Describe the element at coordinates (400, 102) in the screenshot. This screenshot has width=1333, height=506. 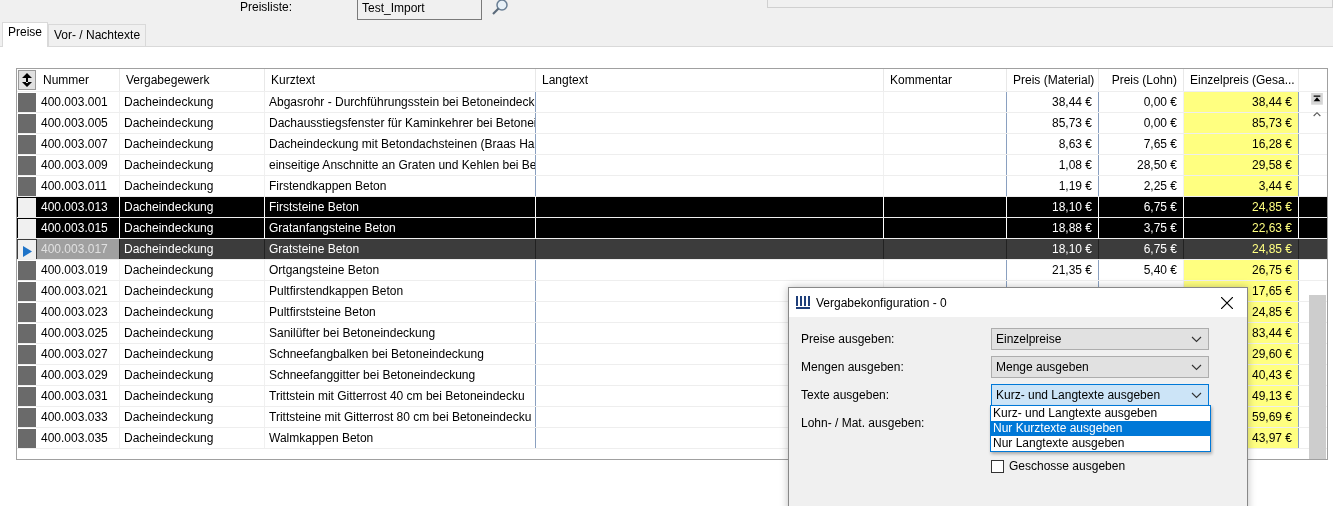
I see `table-cell: Abgasrohr - Durchführungsstein bei Betoneindeck` at that location.